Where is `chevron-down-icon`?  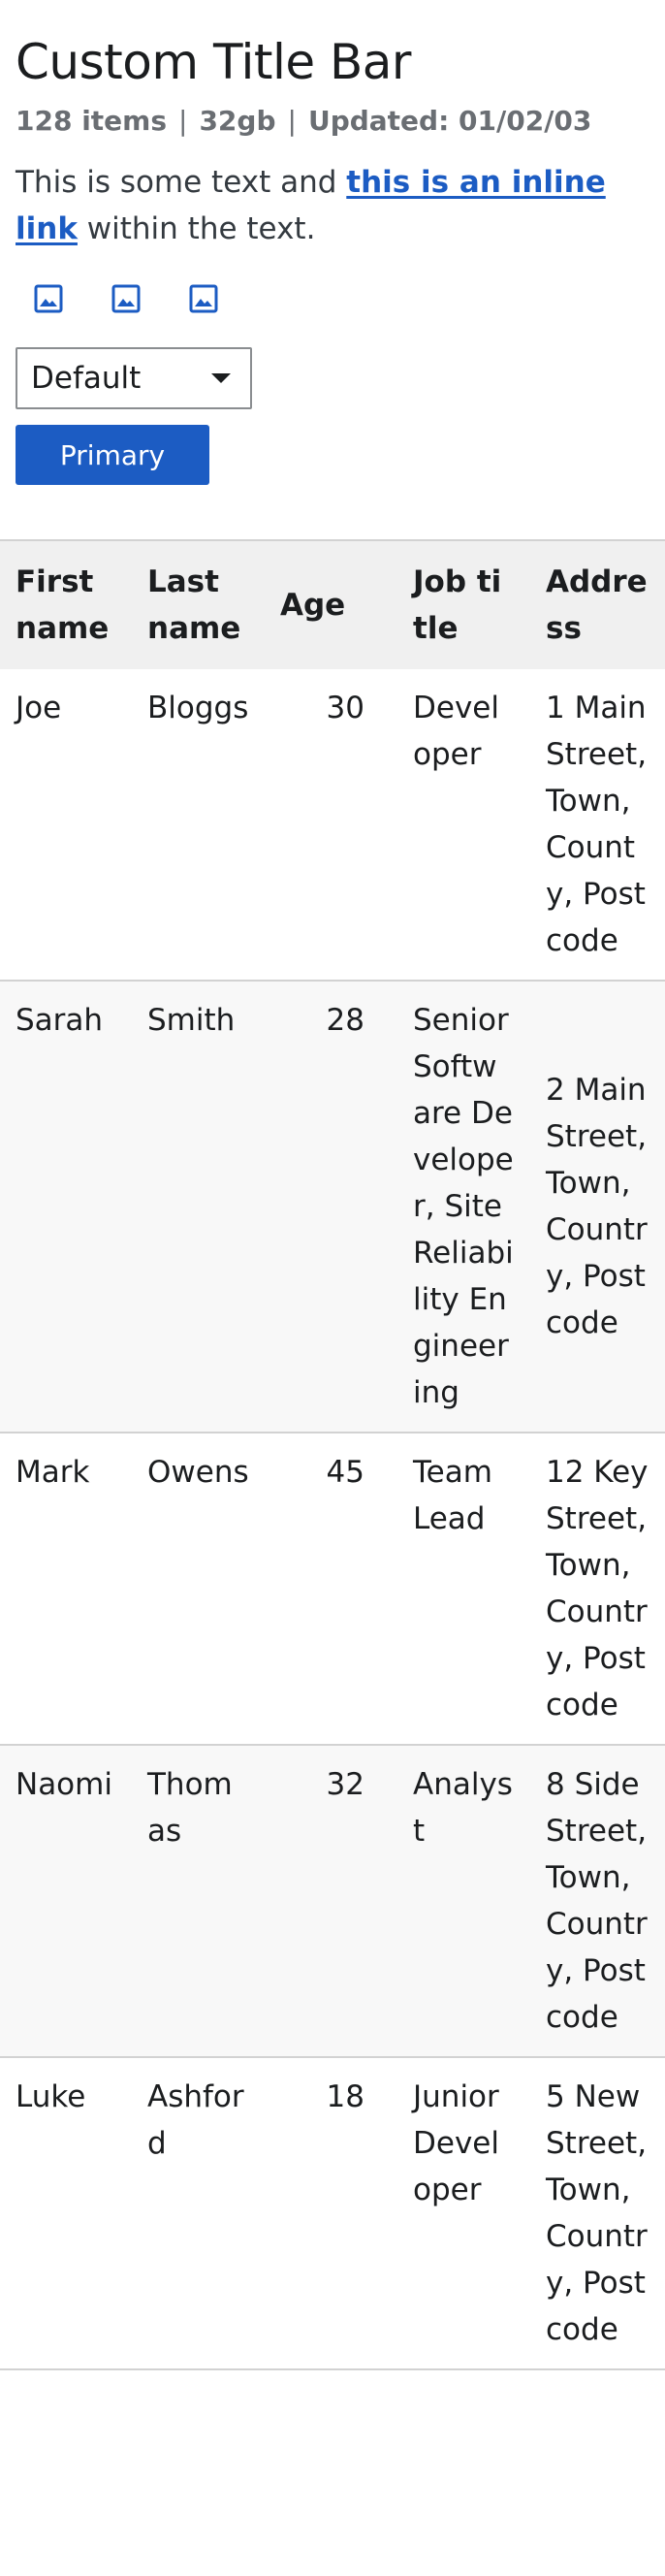 chevron-down-icon is located at coordinates (221, 378).